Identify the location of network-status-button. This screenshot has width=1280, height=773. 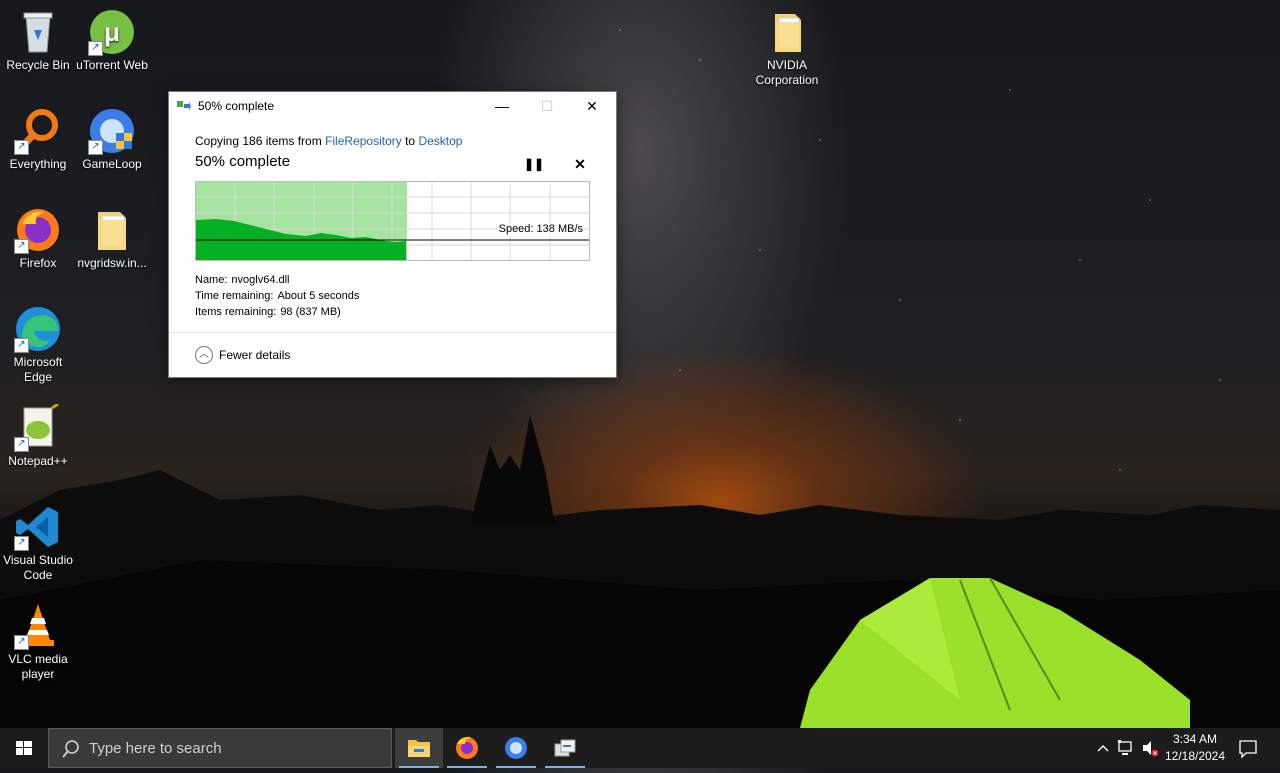
(1126, 748).